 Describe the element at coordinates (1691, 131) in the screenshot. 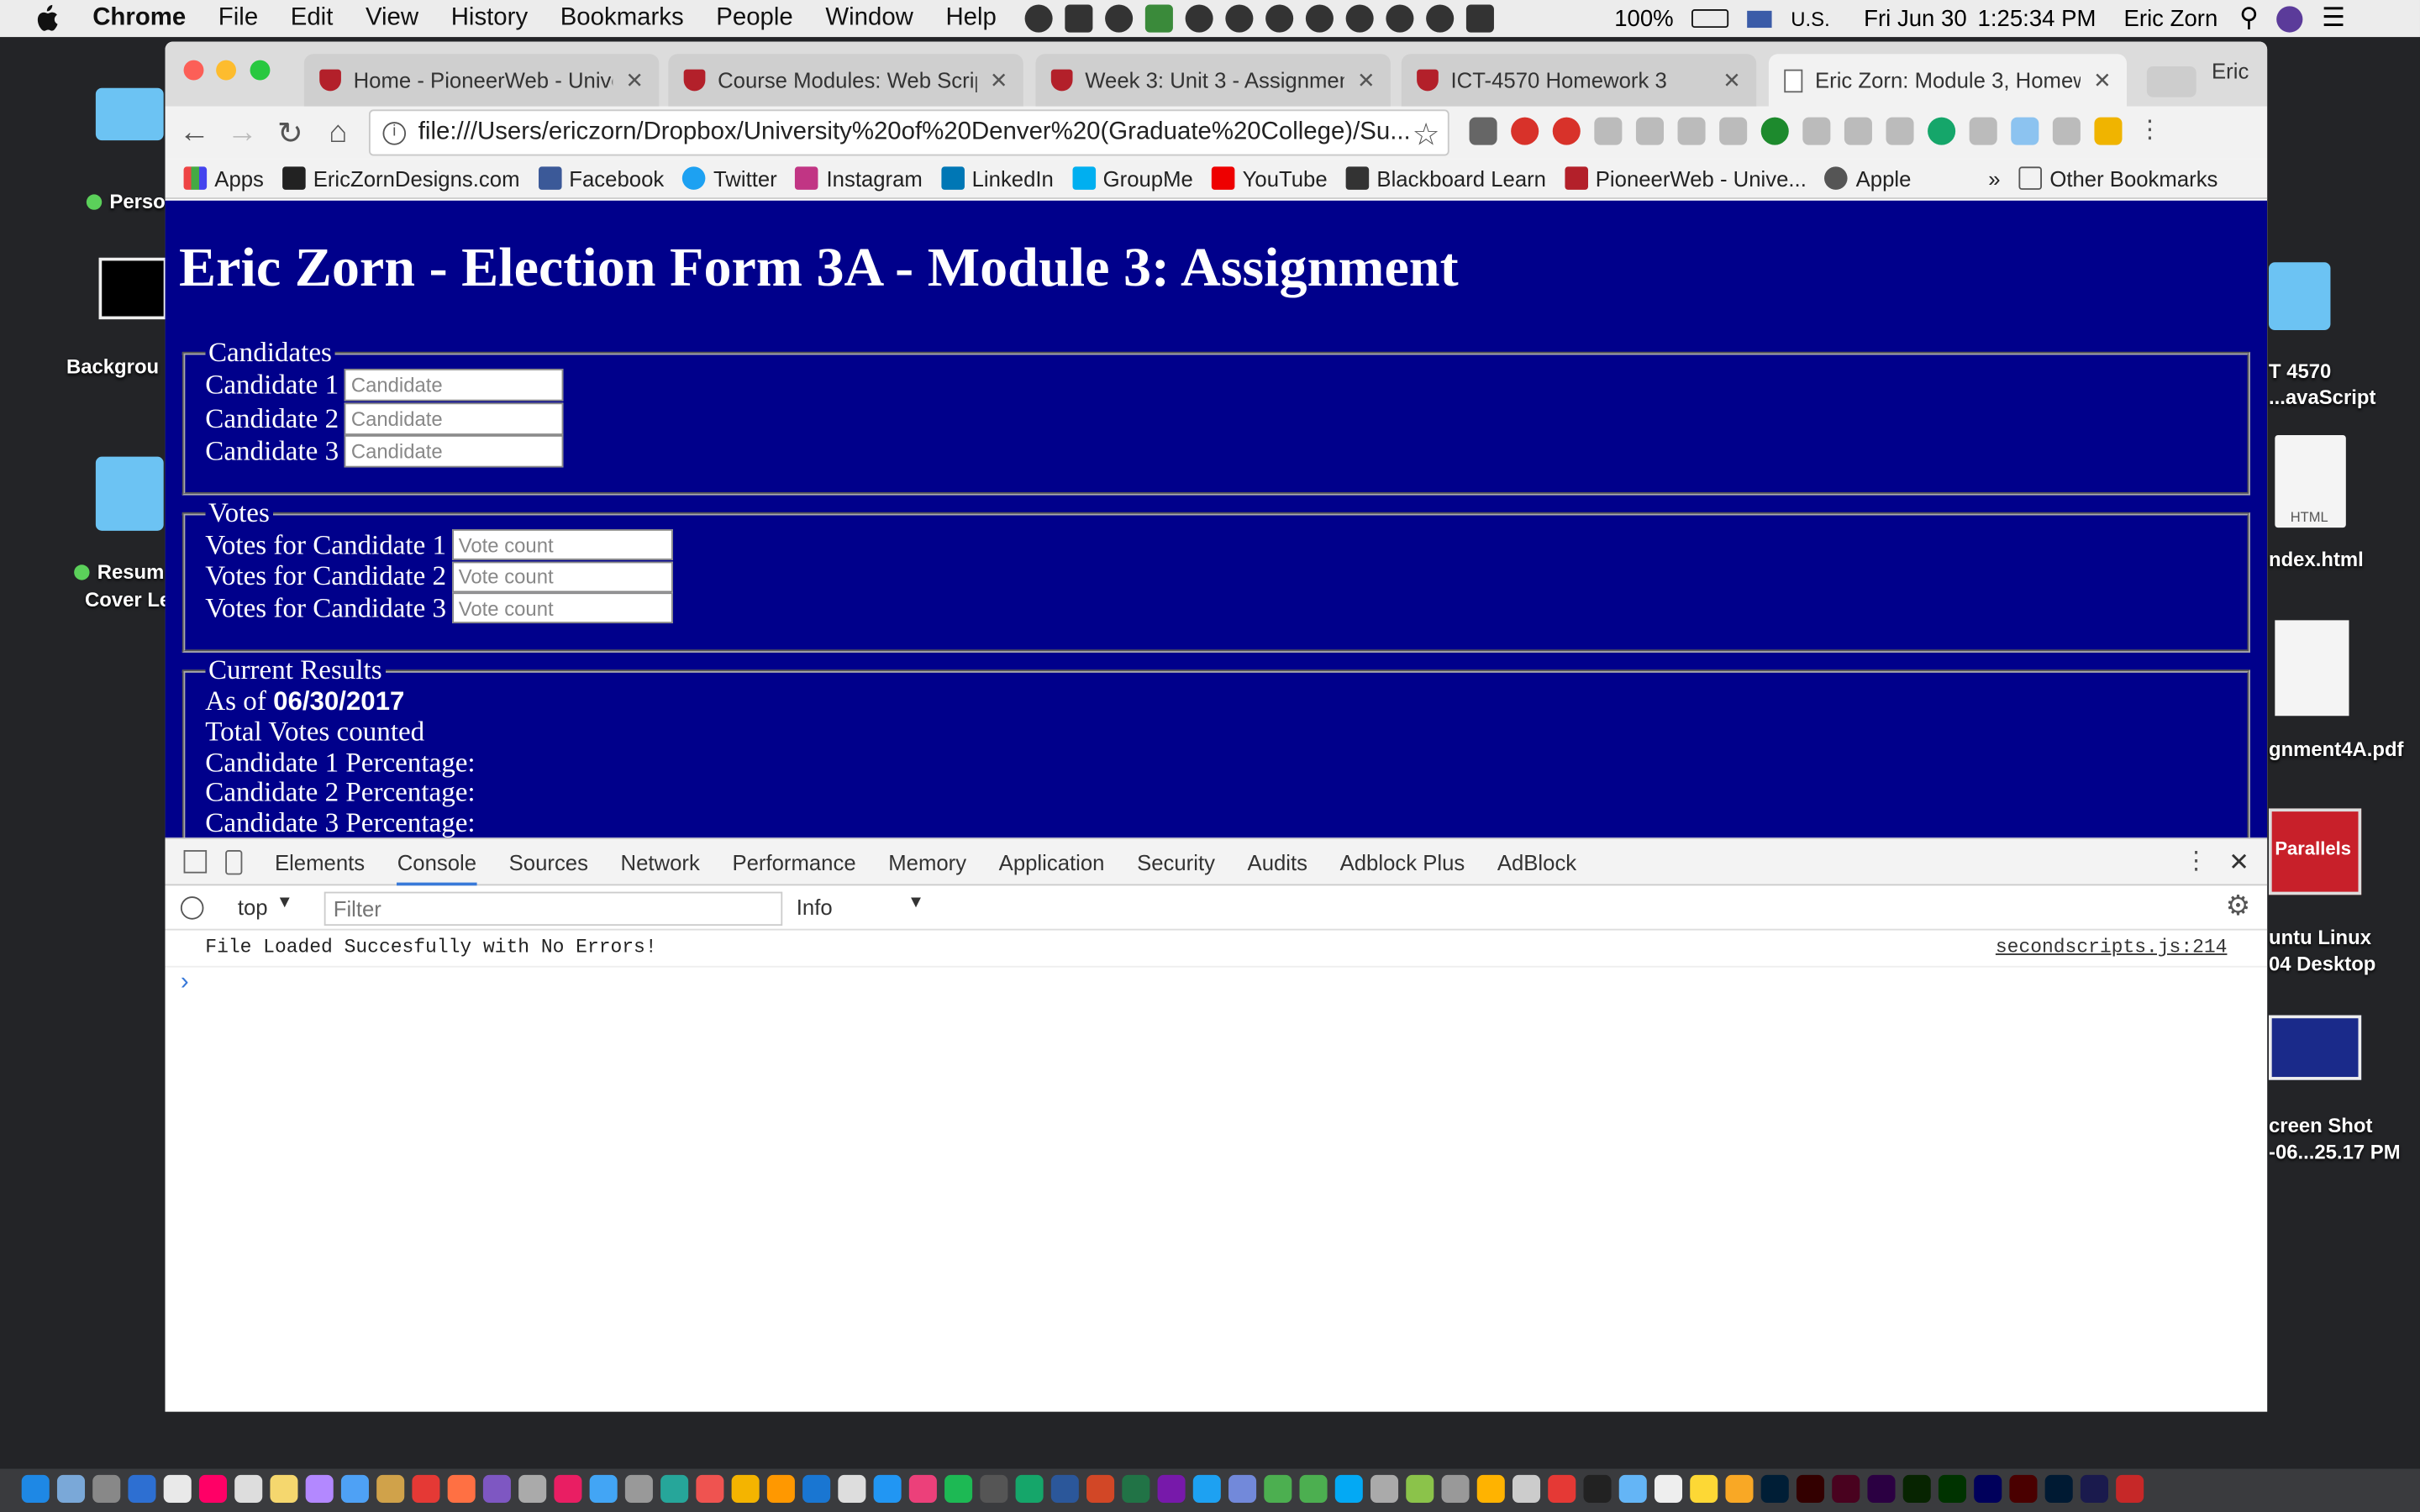

I see `skype-icon` at that location.